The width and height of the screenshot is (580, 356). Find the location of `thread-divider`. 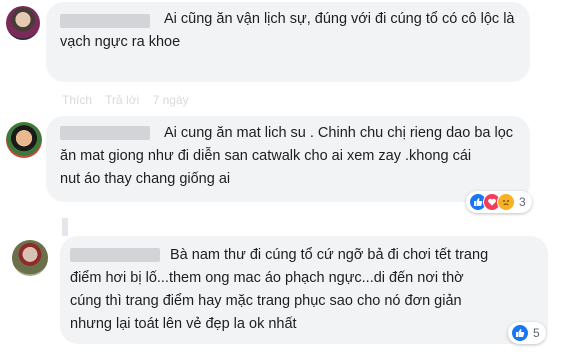

thread-divider is located at coordinates (65, 227).